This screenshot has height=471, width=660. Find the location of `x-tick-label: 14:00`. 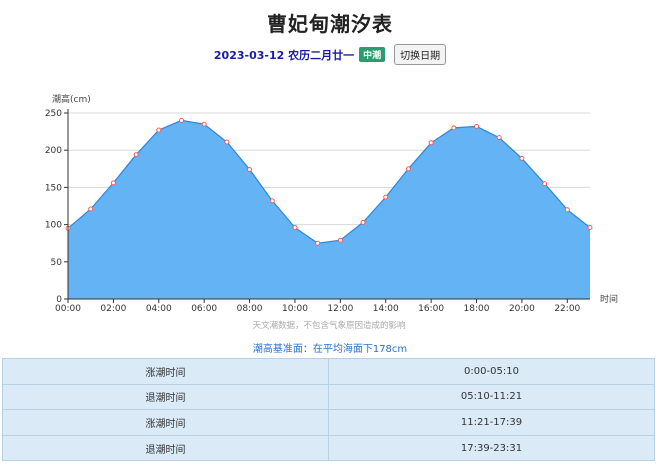

x-tick-label: 14:00 is located at coordinates (386, 309).